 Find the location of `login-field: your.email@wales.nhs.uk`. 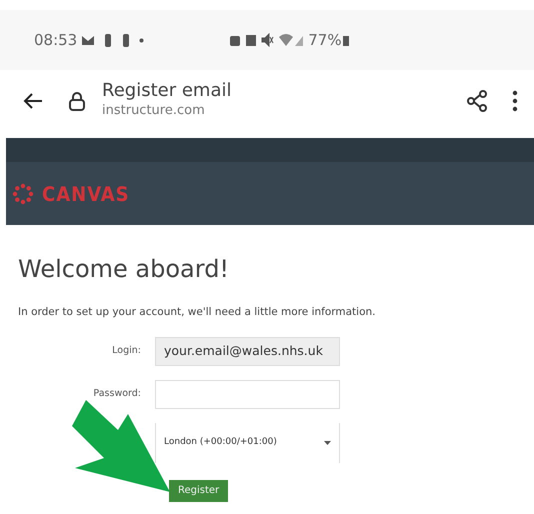

login-field: your.email@wales.nhs.uk is located at coordinates (247, 351).